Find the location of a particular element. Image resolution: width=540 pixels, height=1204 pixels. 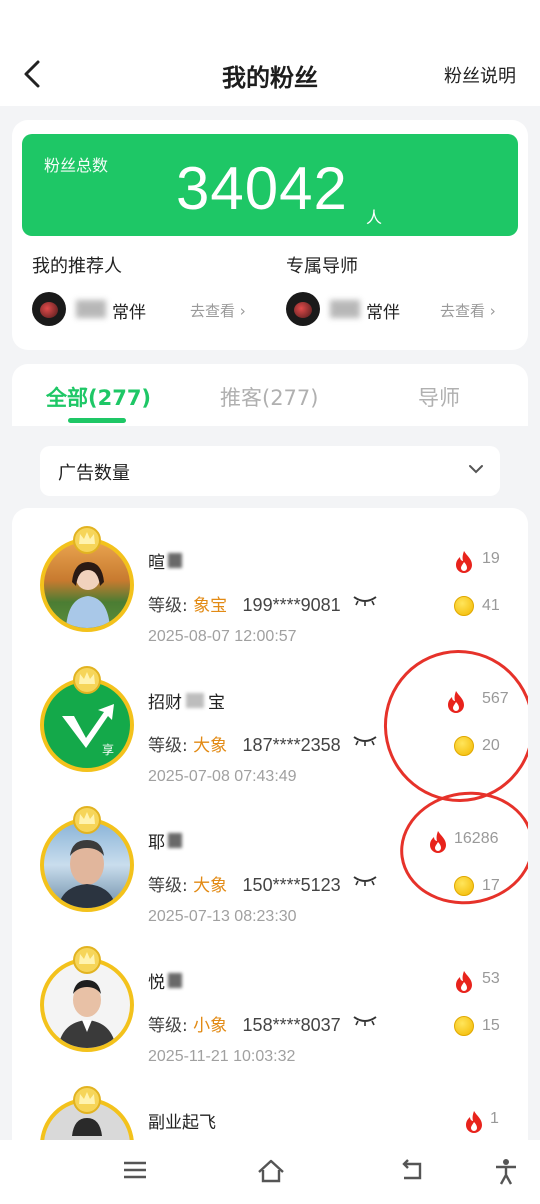

fan-phone: 150****5123 is located at coordinates (291, 885).